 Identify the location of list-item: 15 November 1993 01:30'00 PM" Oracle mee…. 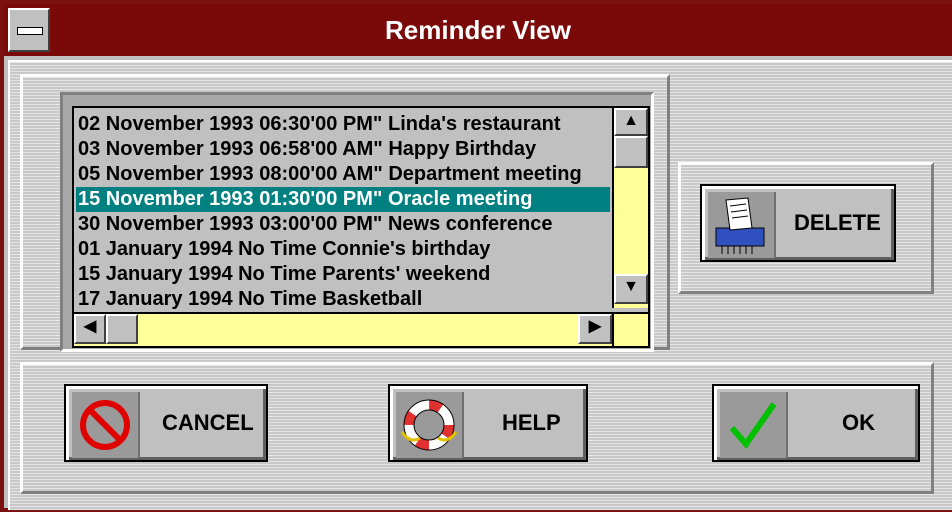
(343, 199).